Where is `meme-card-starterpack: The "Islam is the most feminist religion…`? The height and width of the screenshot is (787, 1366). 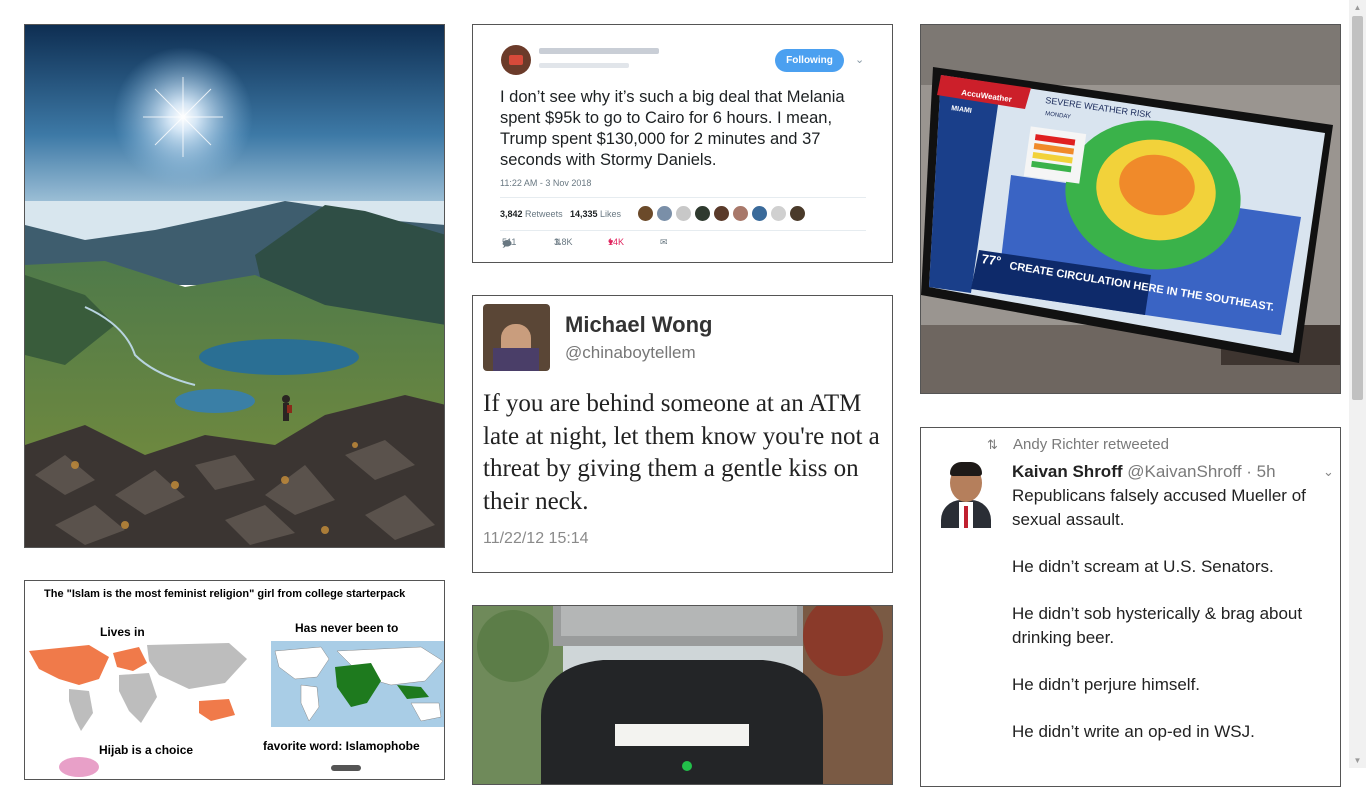 meme-card-starterpack: The "Islam is the most feminist religion… is located at coordinates (234, 680).